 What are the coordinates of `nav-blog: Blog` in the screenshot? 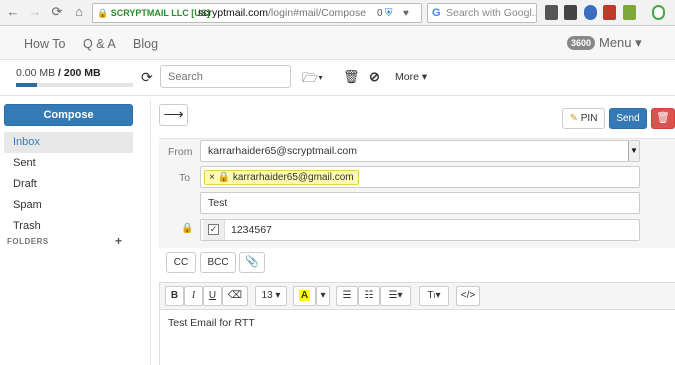 It's located at (145, 44).